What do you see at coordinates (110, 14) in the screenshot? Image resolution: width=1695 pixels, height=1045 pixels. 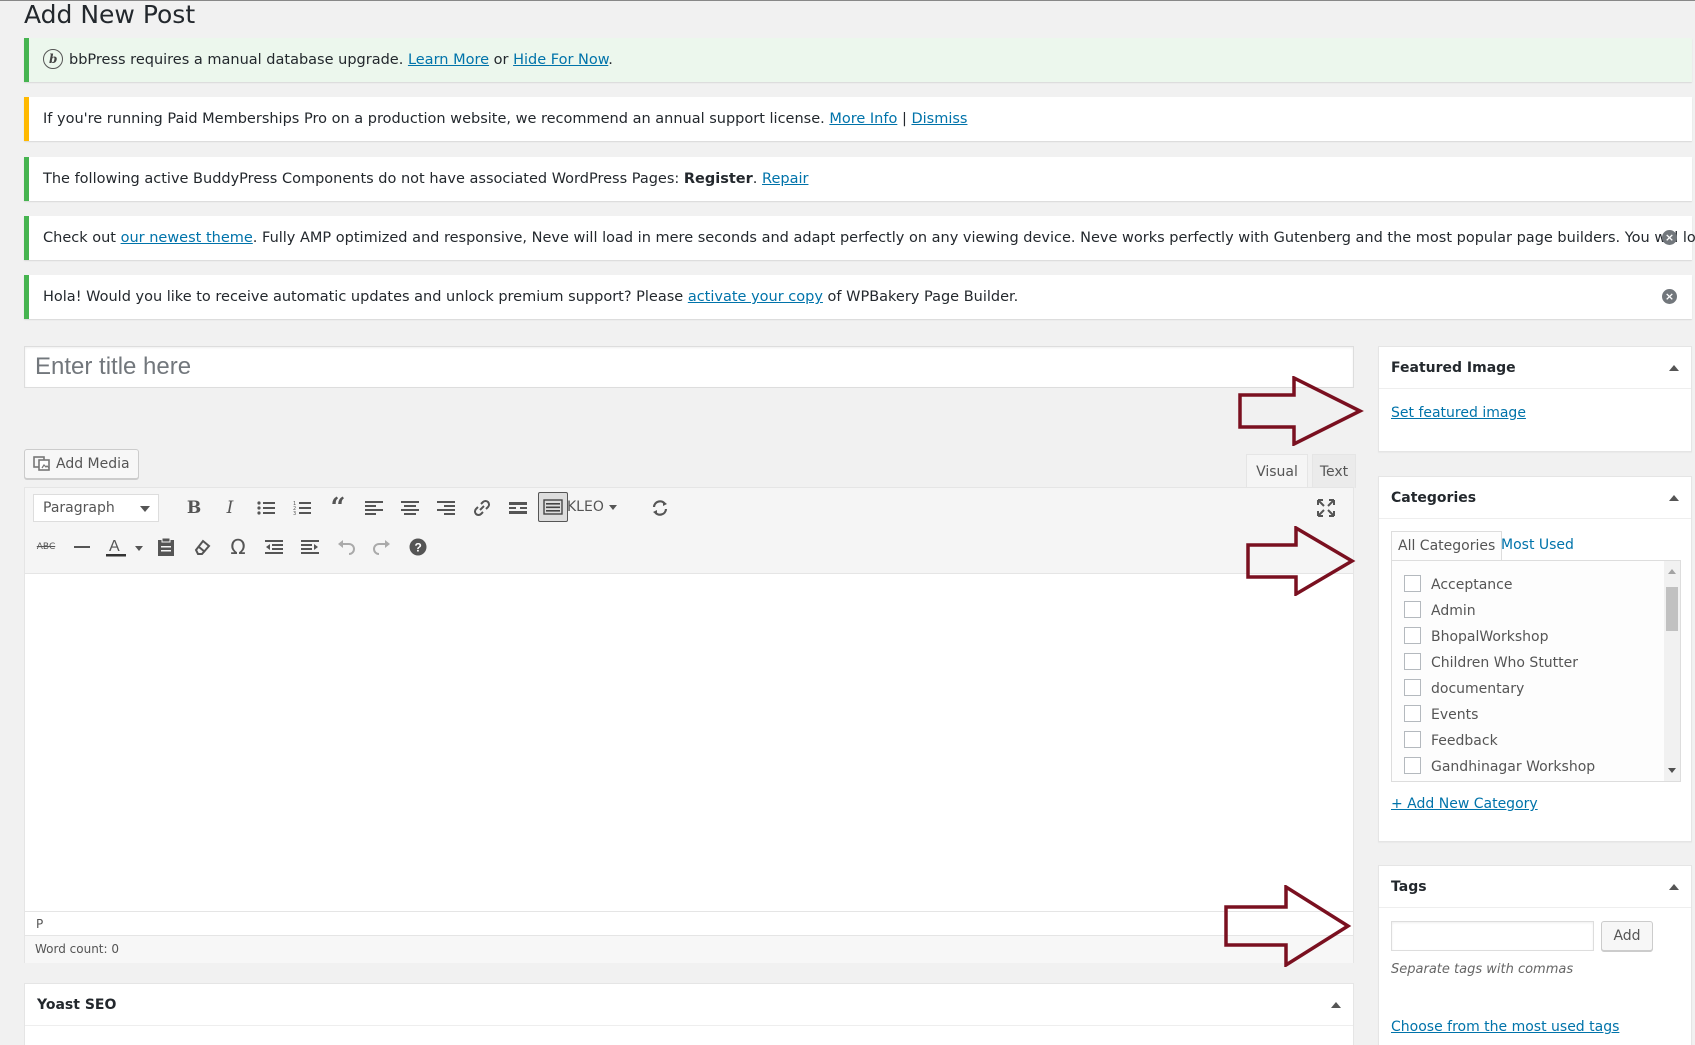 I see `page-title: Add New Post` at bounding box center [110, 14].